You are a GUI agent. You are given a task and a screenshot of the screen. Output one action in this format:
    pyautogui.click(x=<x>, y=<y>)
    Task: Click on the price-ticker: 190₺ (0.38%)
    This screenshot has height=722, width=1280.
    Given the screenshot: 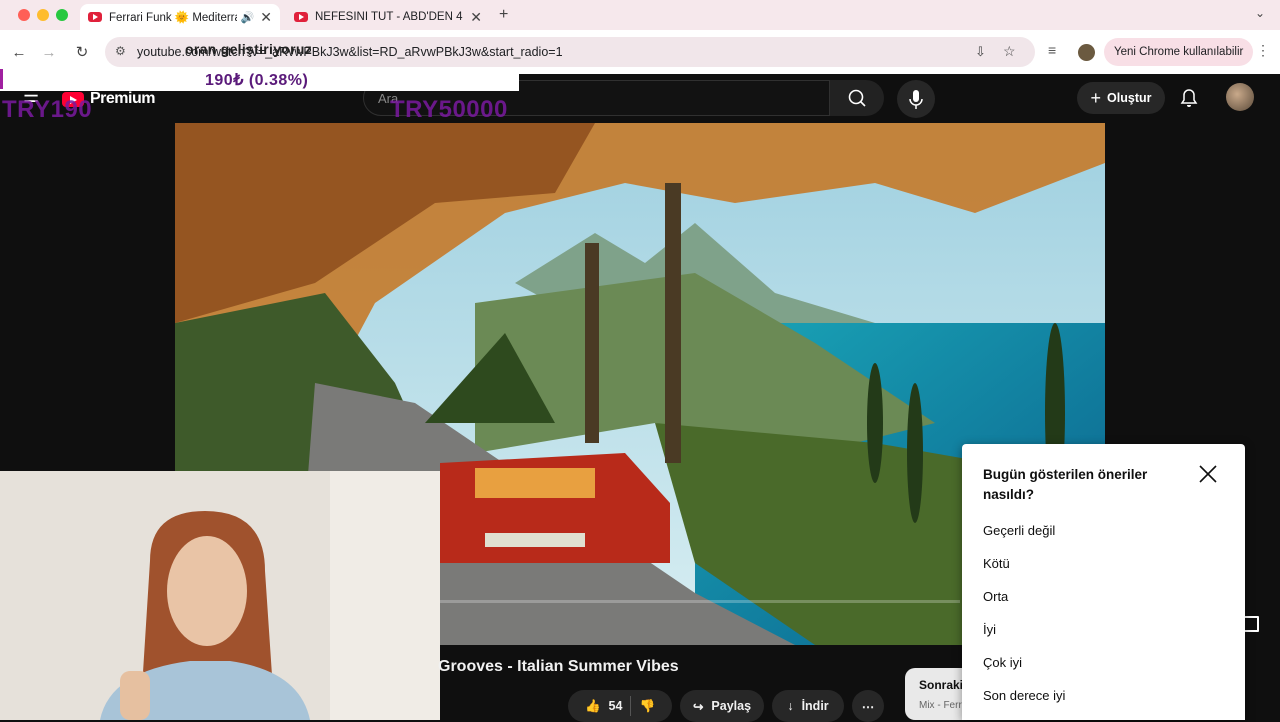 What is the action you would take?
    pyautogui.click(x=259, y=80)
    